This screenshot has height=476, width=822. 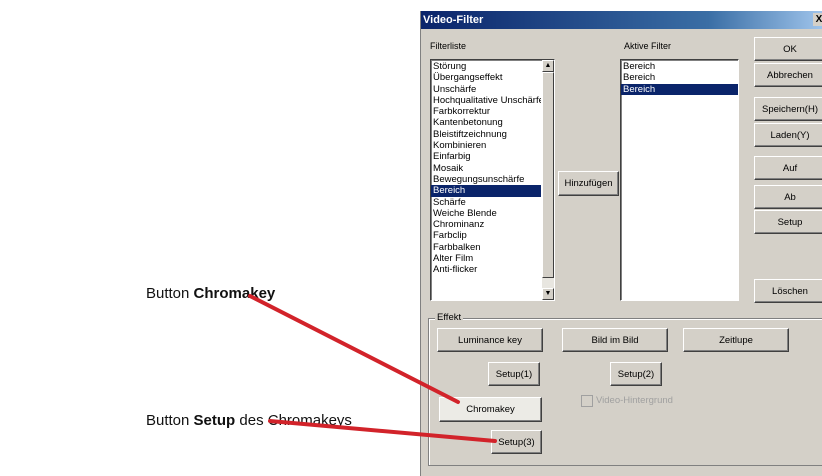 What do you see at coordinates (382, 431) in the screenshot?
I see `setup-arrow` at bounding box center [382, 431].